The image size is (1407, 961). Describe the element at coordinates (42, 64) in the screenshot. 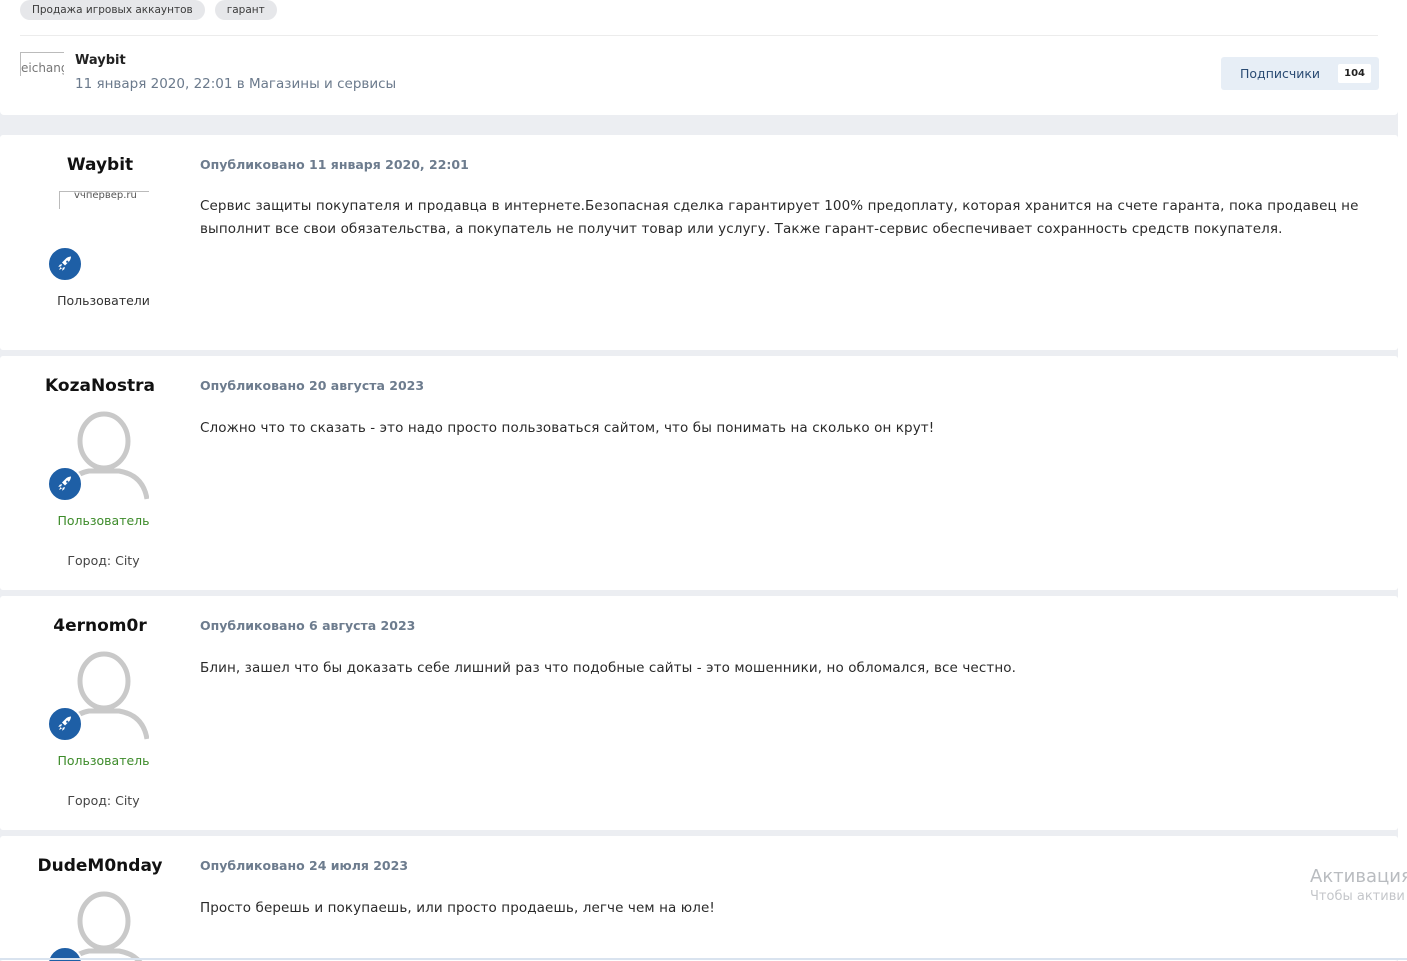

I see `author-avatar: eichang` at that location.